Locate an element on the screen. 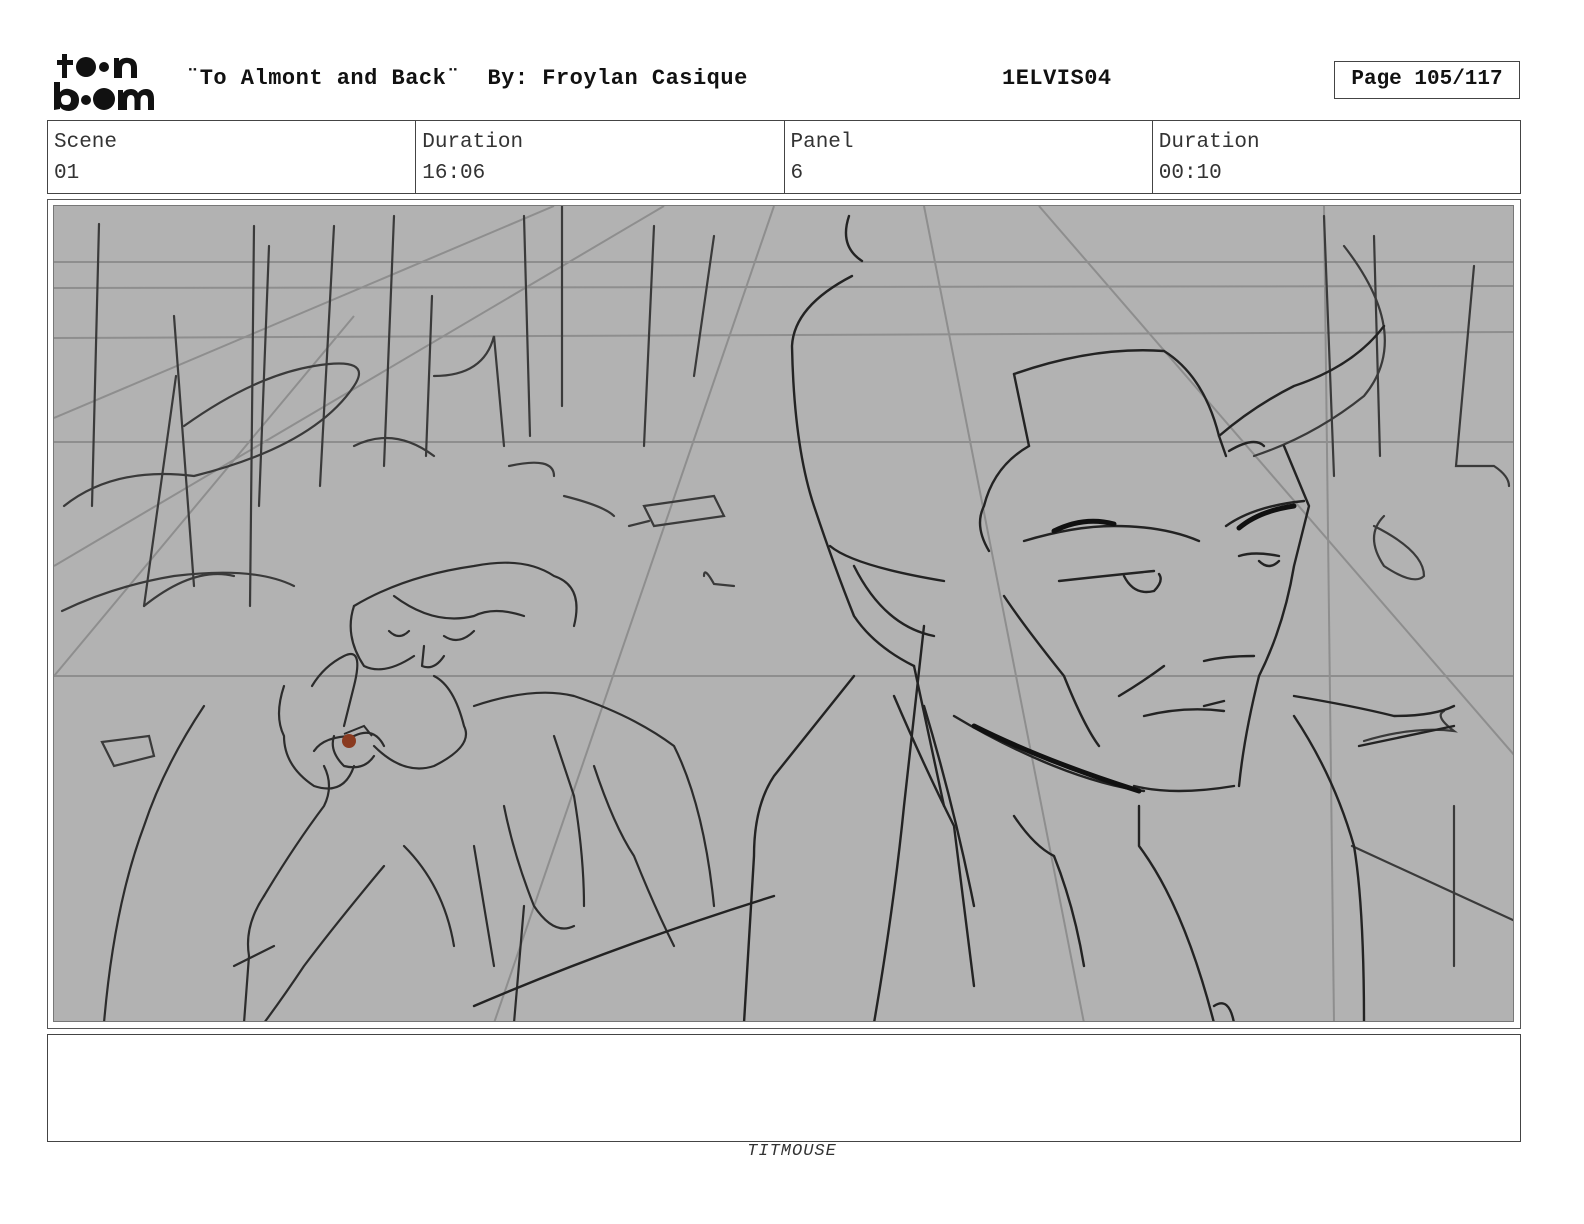 The width and height of the screenshot is (1584, 1224). scene-duration-value: 16:06 is located at coordinates (454, 173).